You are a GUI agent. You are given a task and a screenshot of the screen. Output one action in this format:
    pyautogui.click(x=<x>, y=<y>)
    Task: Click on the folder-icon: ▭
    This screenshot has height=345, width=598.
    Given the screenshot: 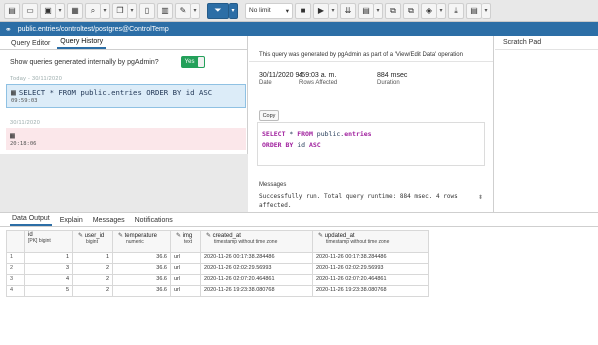 What is the action you would take?
    pyautogui.click(x=30, y=10)
    